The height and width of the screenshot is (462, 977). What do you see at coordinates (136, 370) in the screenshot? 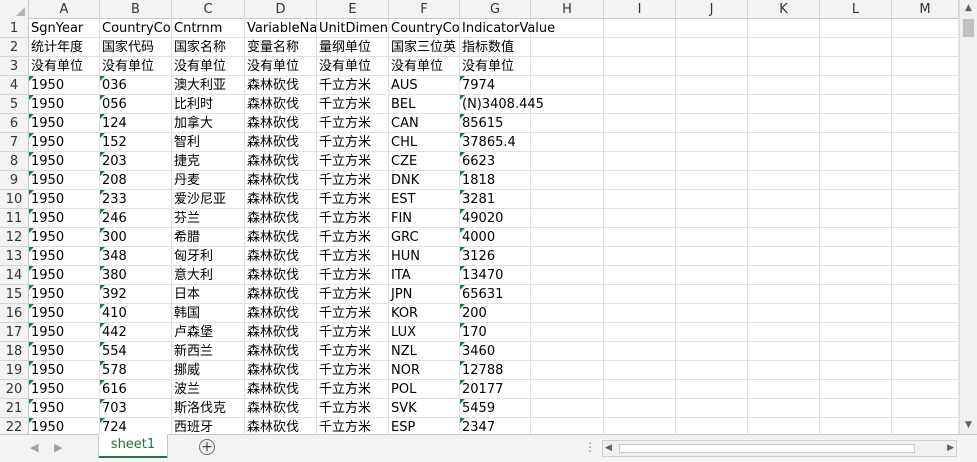
I see `cell-b19: 578` at bounding box center [136, 370].